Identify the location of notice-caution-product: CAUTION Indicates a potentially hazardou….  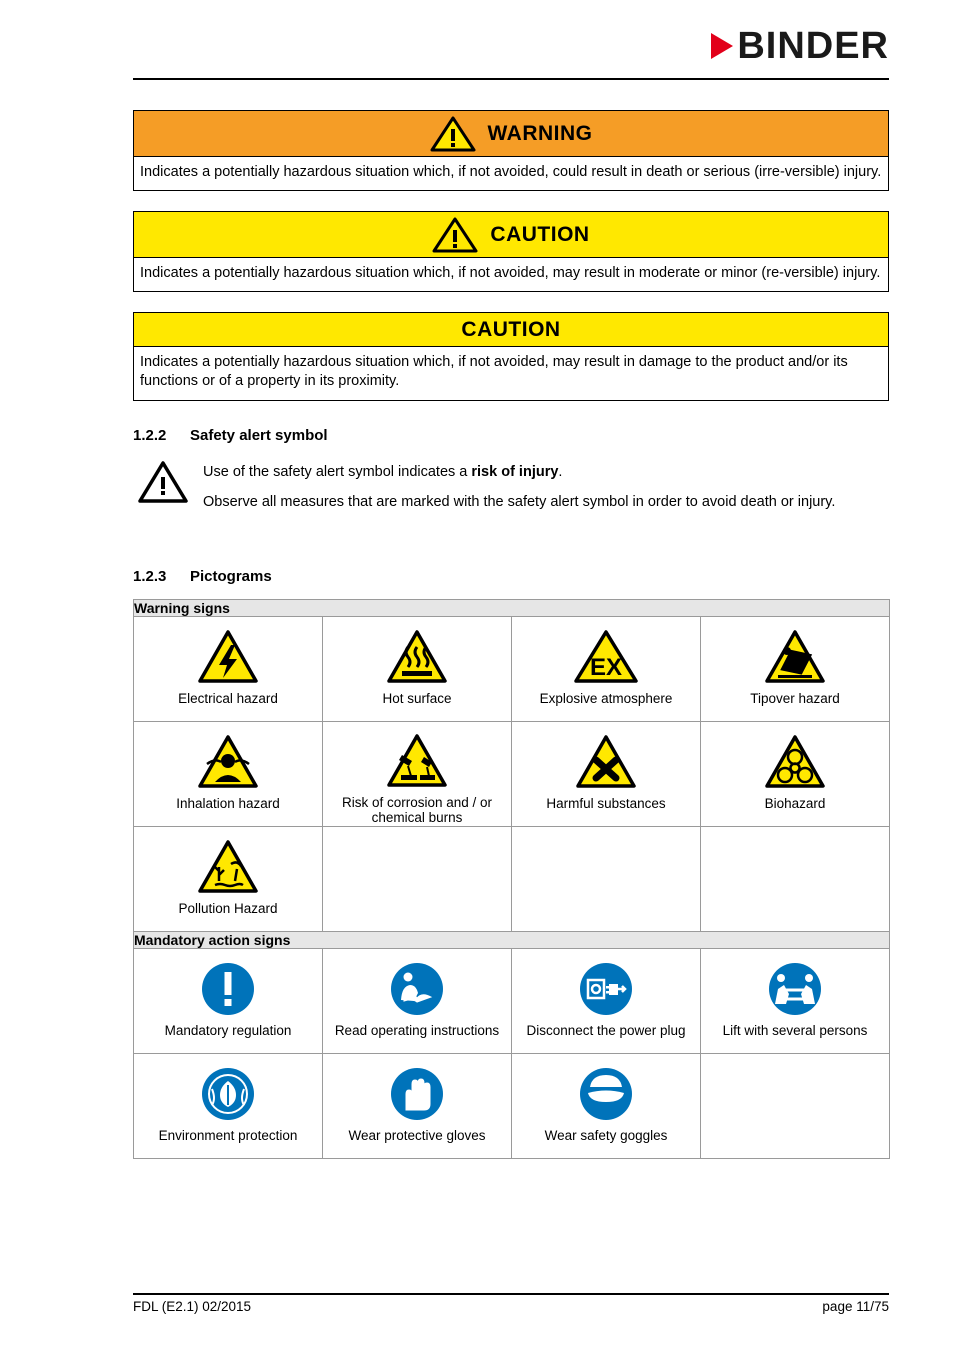
(511, 356).